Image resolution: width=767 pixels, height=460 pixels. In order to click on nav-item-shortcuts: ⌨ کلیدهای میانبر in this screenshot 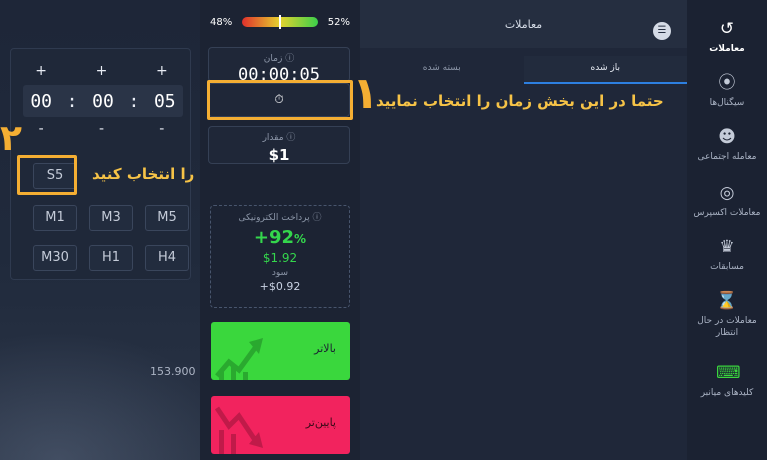, I will do `click(727, 380)`.